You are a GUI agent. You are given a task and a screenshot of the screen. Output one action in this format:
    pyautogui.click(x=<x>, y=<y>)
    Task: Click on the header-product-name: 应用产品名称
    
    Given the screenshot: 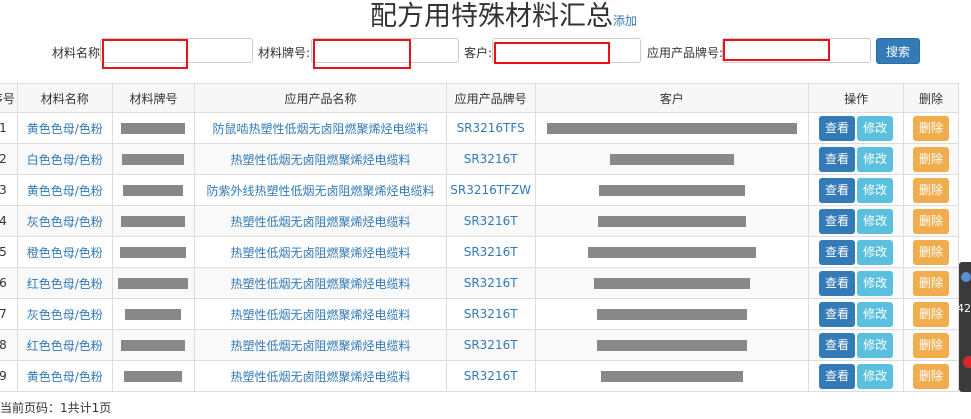 What is the action you would take?
    pyautogui.click(x=320, y=98)
    